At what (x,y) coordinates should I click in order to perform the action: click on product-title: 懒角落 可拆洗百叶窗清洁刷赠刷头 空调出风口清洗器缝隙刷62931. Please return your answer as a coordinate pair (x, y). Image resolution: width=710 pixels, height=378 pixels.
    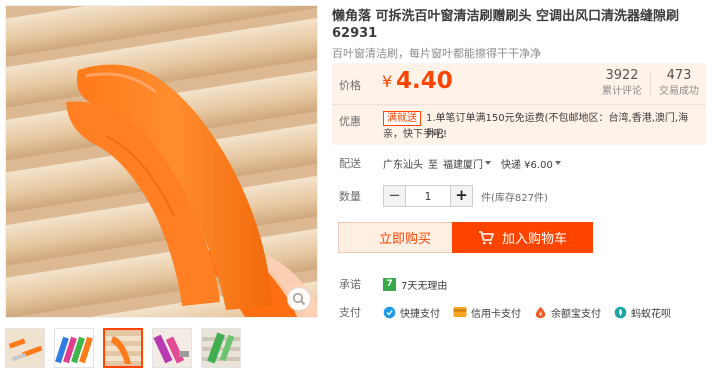
    Looking at the image, I should click on (506, 25).